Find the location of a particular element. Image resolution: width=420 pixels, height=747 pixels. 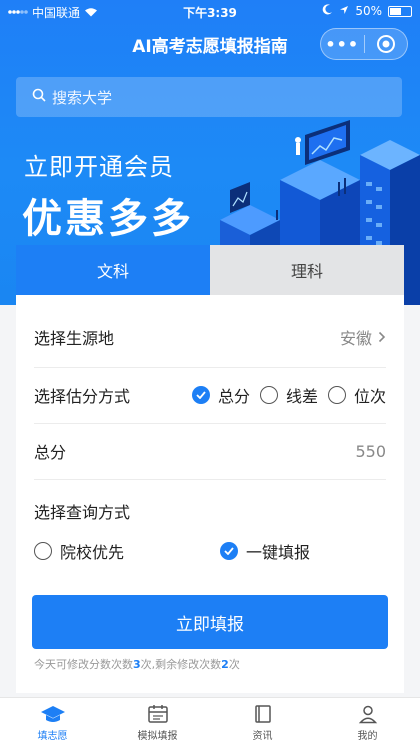

radio-one-click: 一键填报 is located at coordinates (265, 551).